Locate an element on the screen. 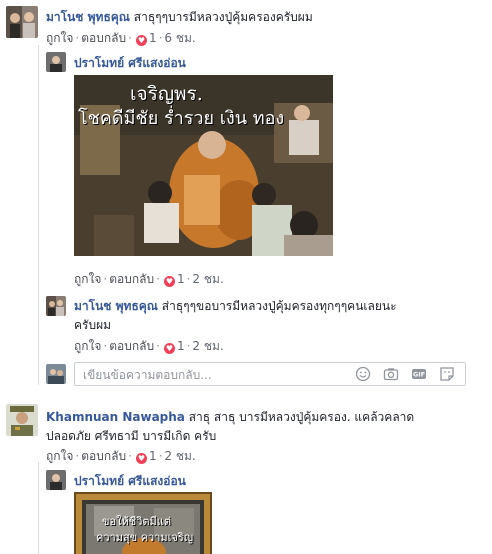 The image size is (492, 554). comment-image: ขอให้ชีวิตมีแต่ ความสุข ความเจริญ is located at coordinates (143, 523).